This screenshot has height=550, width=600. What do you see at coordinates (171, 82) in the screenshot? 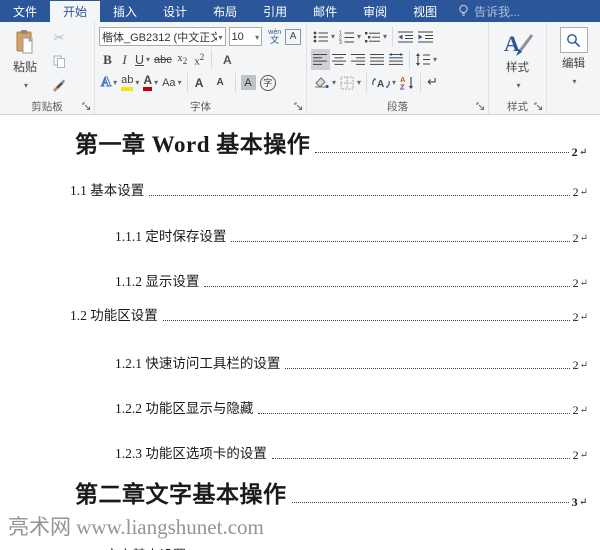
I see `change-case-button: Aa` at bounding box center [171, 82].